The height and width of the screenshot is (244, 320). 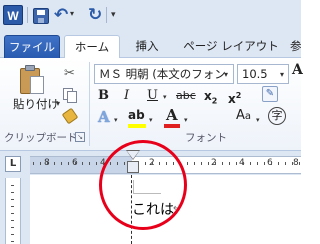 I want to click on text-effects-dropdown-icon: ▾, so click(x=116, y=120).